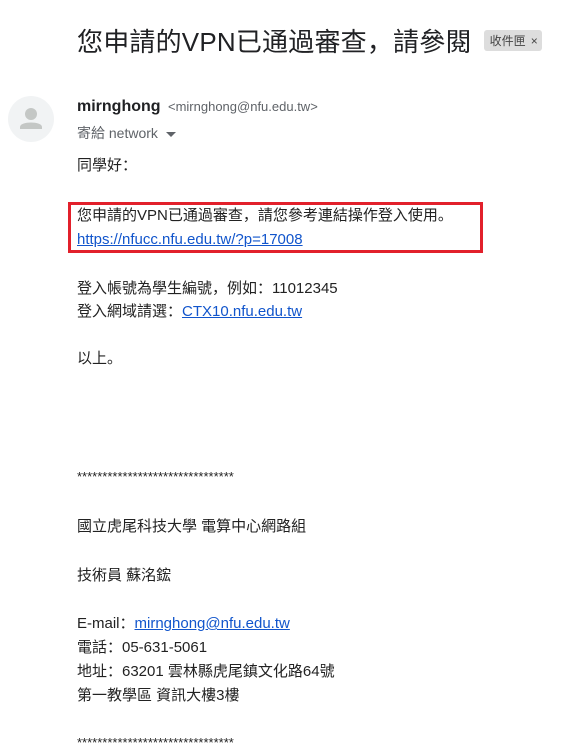 This screenshot has height=753, width=582. Describe the element at coordinates (124, 575) in the screenshot. I see `staff-title: 技術員 蘇洺鋐` at that location.